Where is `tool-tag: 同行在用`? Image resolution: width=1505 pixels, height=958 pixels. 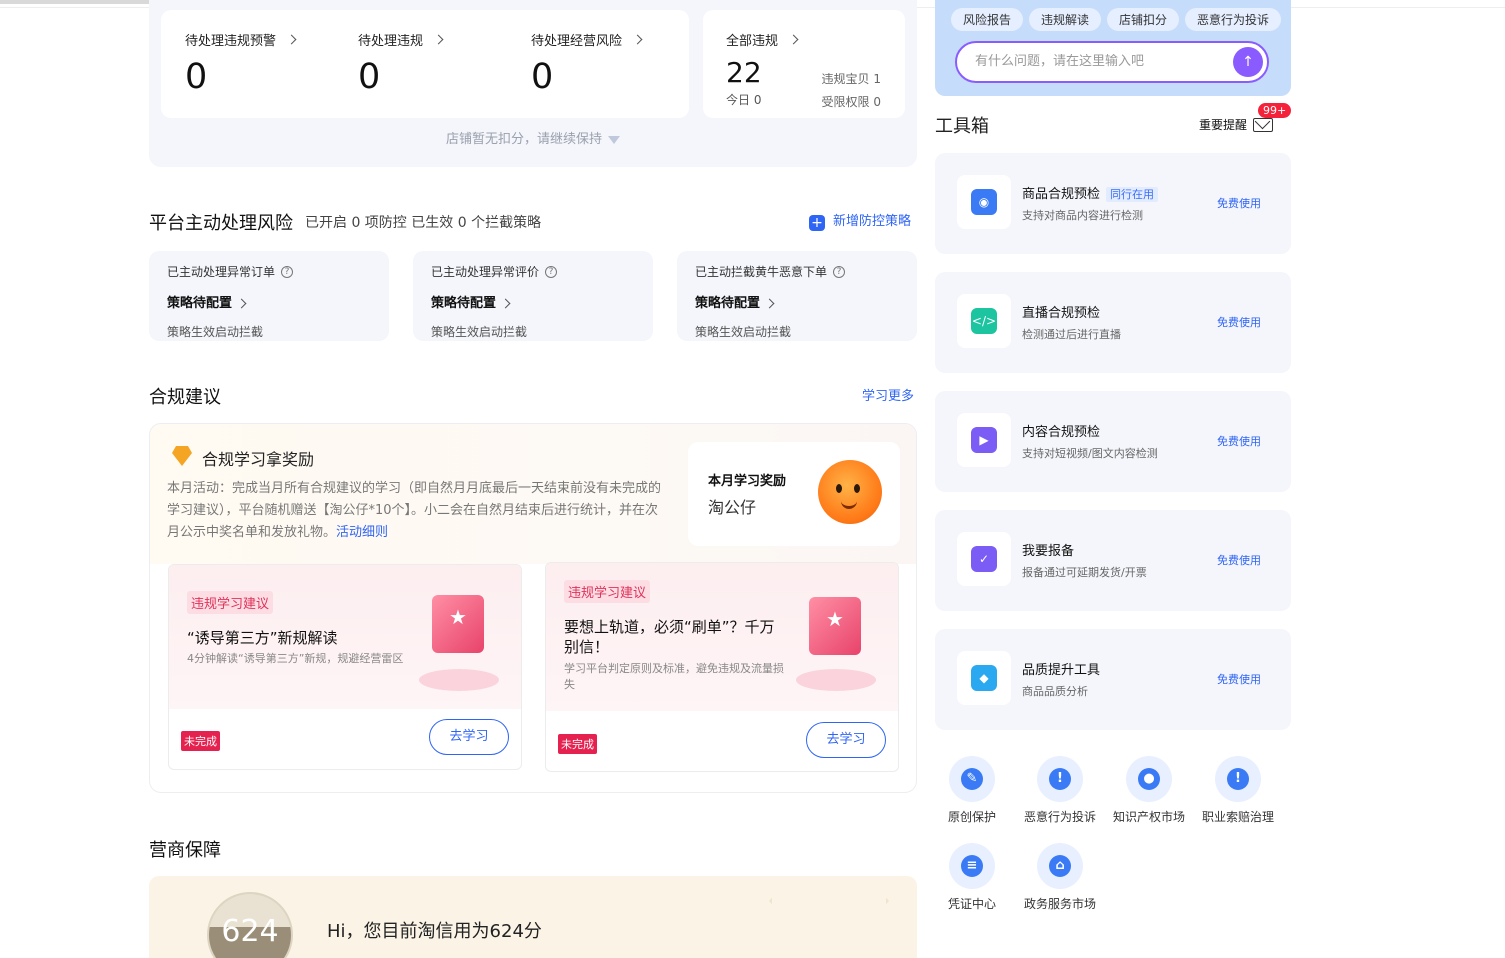
tool-tag: 同行在用 is located at coordinates (1132, 194).